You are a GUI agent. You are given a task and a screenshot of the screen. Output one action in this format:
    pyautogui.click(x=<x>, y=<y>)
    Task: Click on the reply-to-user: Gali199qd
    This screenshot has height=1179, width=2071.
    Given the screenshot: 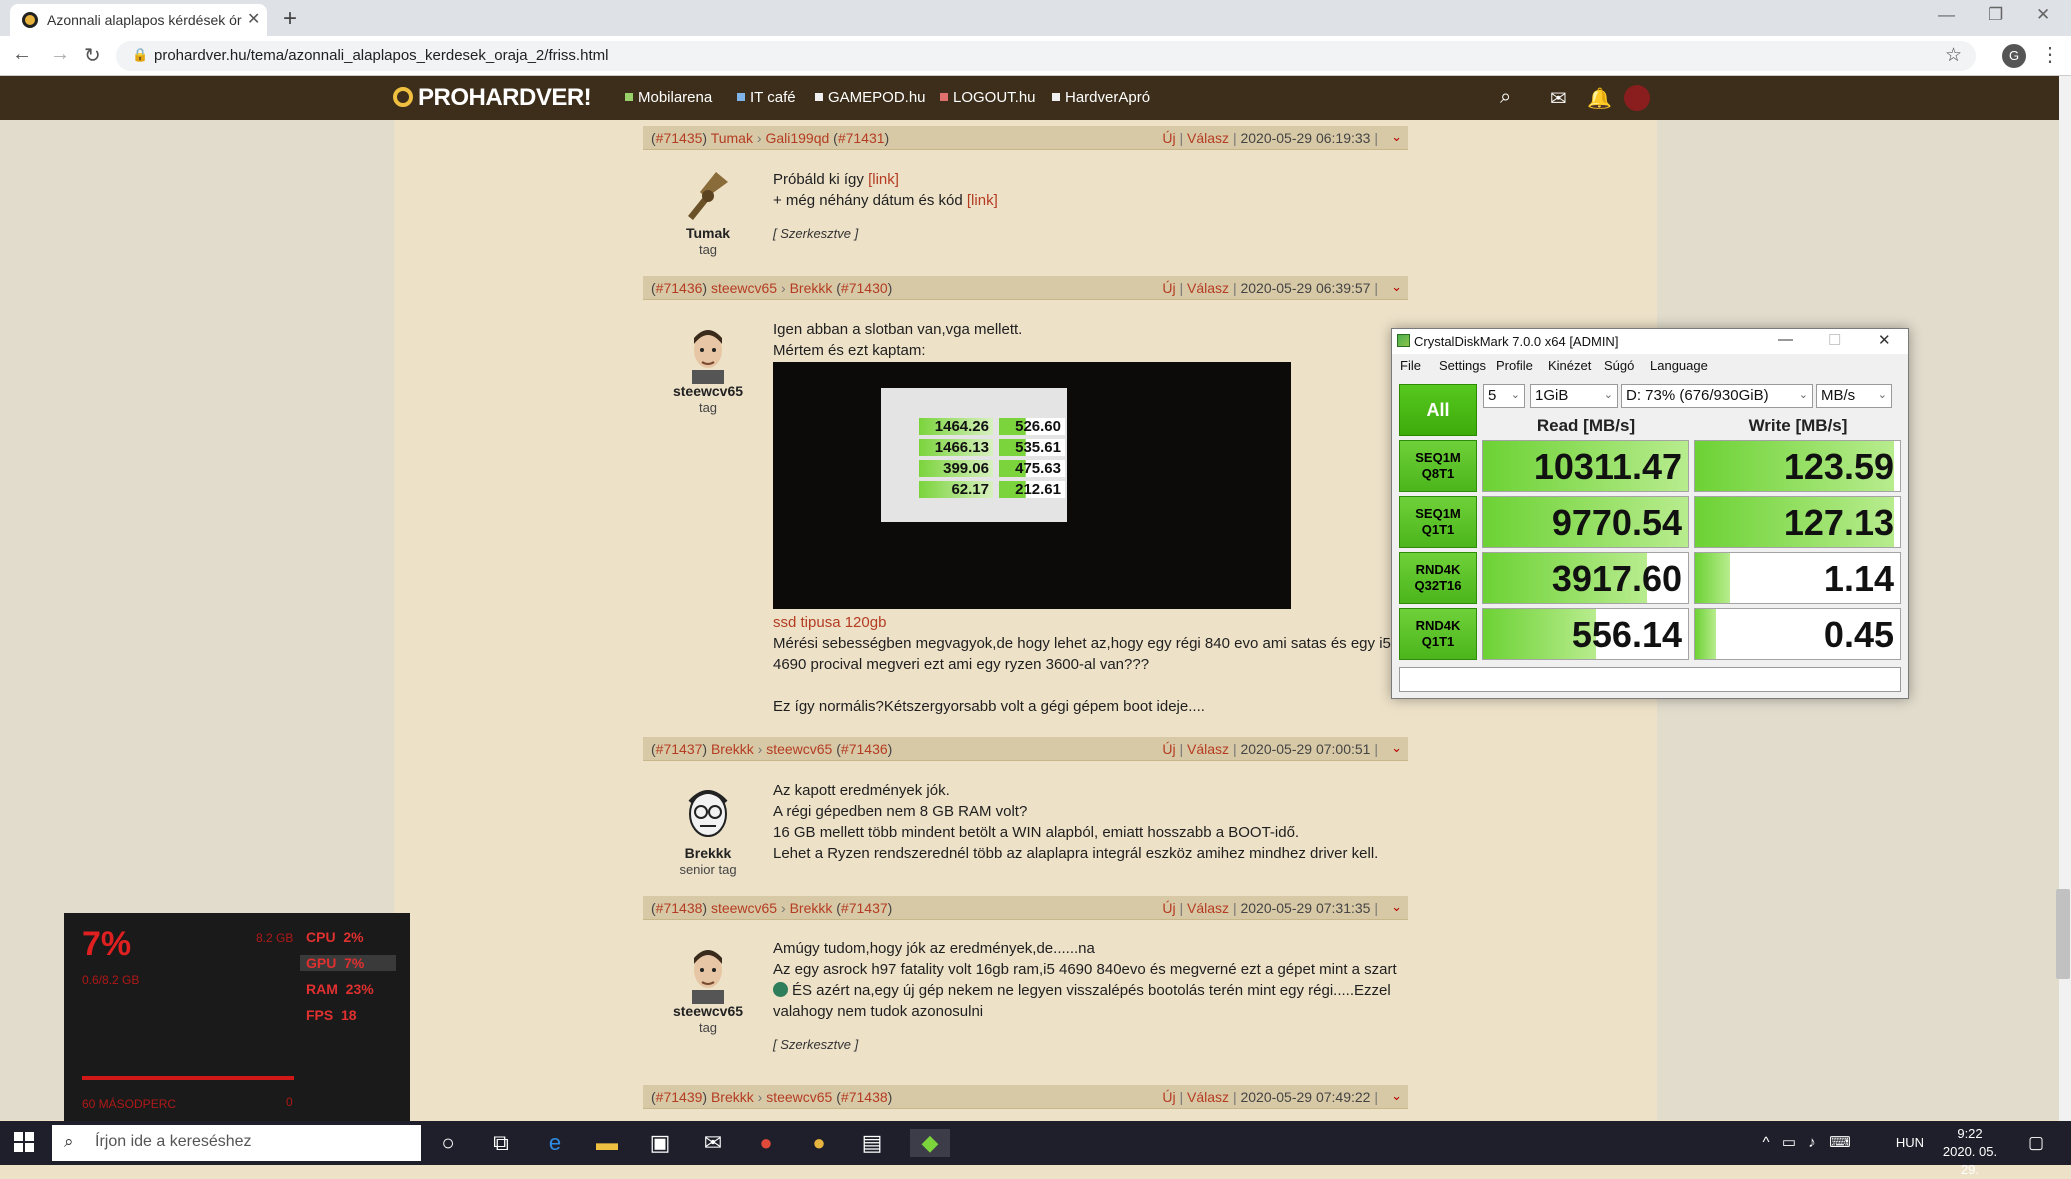 What is the action you would take?
    pyautogui.click(x=797, y=138)
    